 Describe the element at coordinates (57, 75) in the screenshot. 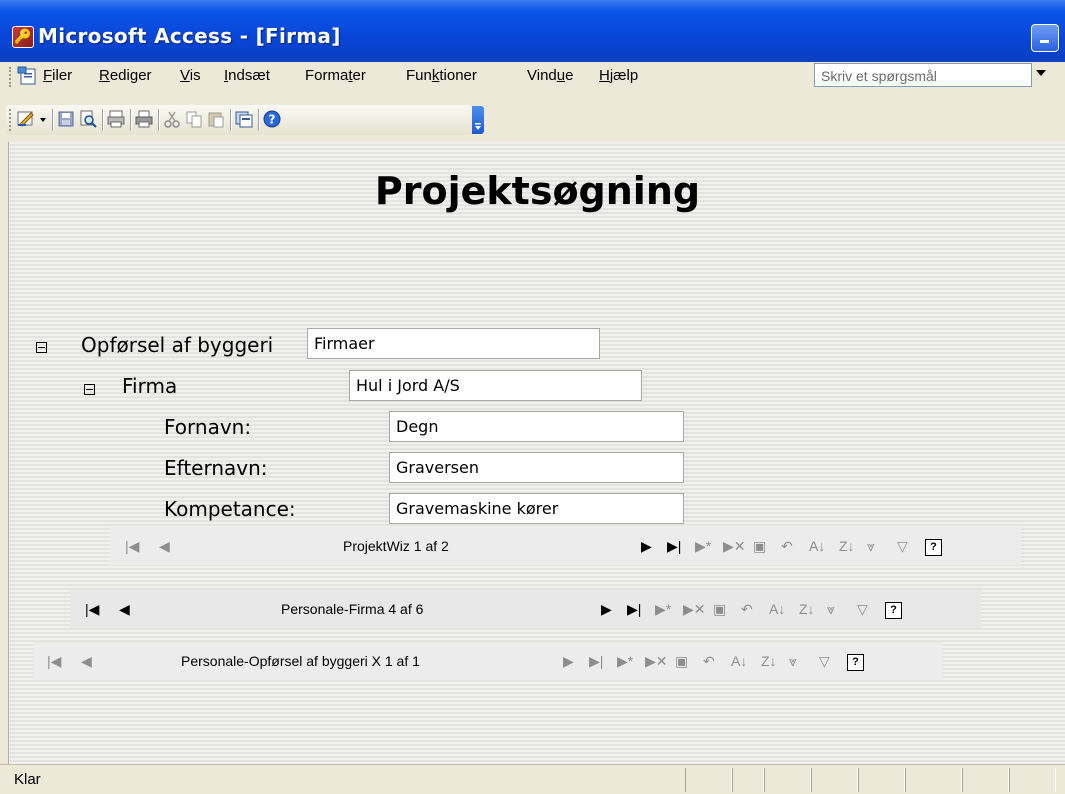

I see `menu-filer: Filer` at that location.